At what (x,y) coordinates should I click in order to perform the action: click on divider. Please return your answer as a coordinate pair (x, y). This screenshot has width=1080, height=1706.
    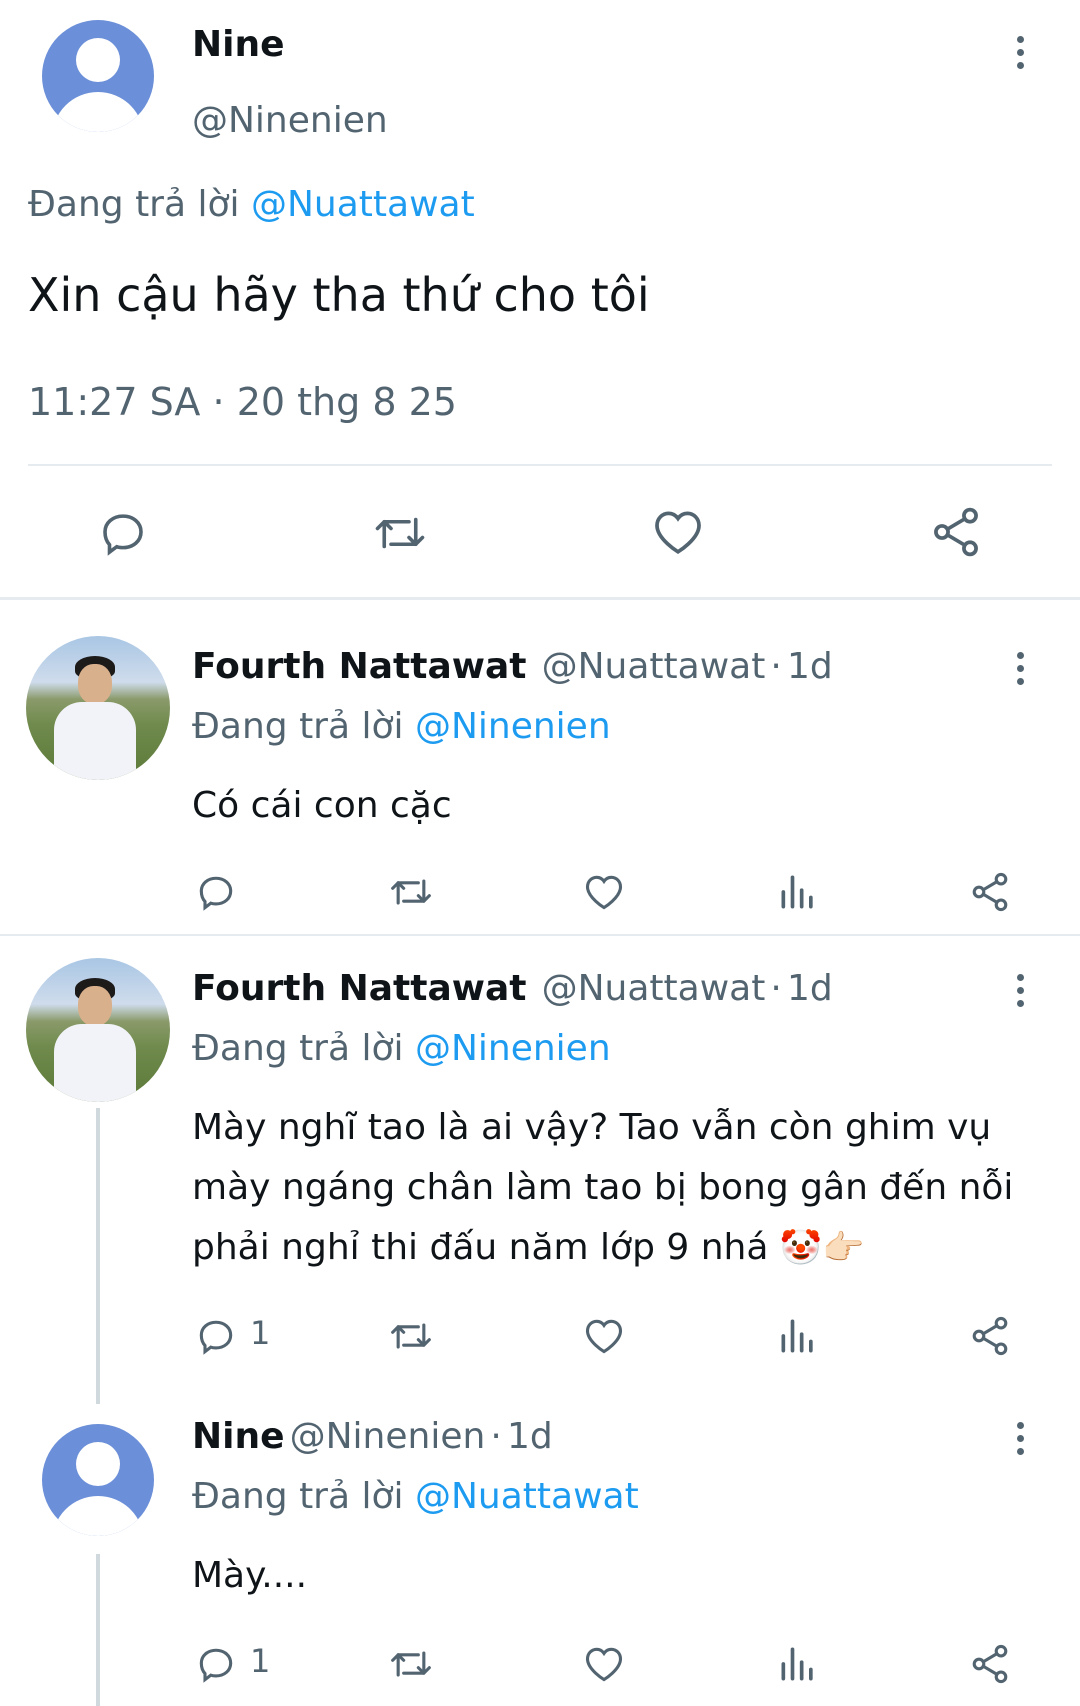
    Looking at the image, I should click on (540, 465).